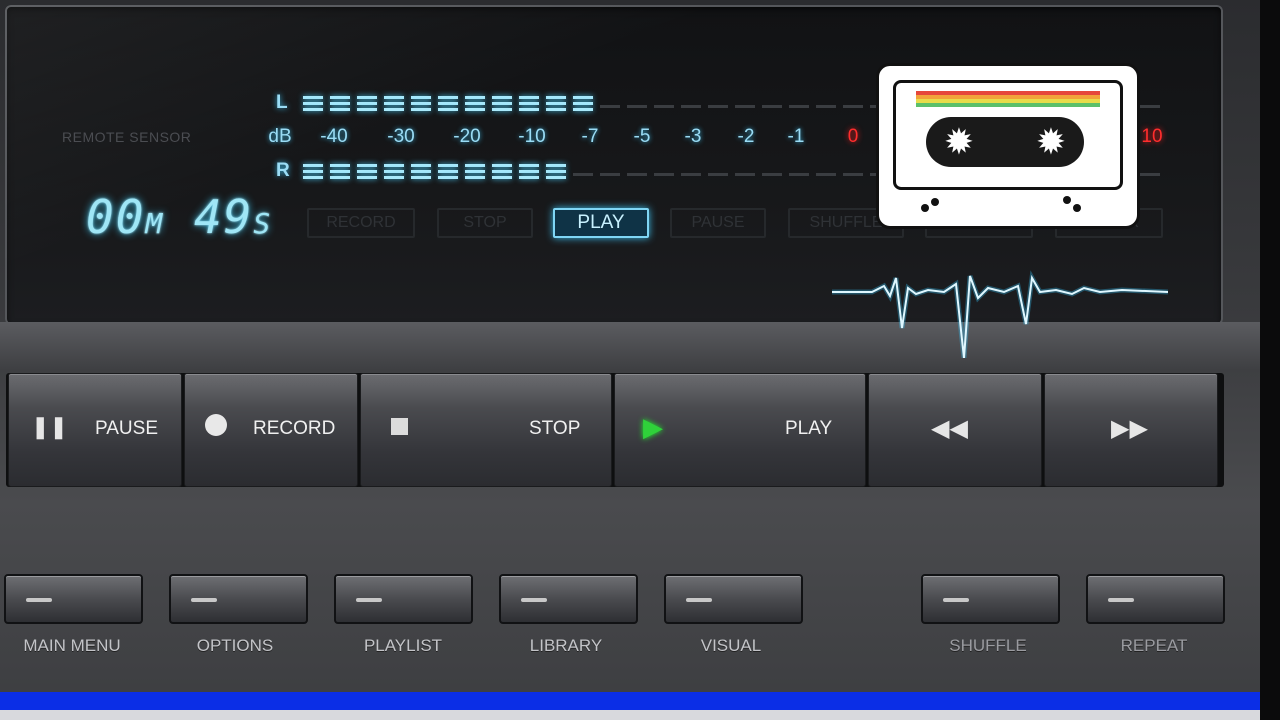 The height and width of the screenshot is (720, 1280). Describe the element at coordinates (653, 427) in the screenshot. I see `play-icon: ▶` at that location.